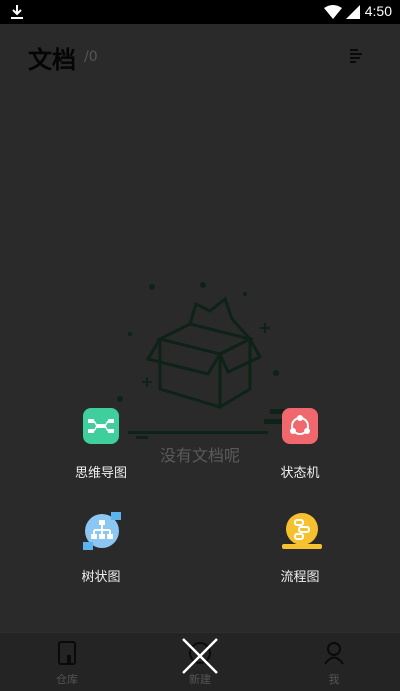 The width and height of the screenshot is (400, 691). Describe the element at coordinates (378, 11) in the screenshot. I see `status-time: 4:50` at that location.